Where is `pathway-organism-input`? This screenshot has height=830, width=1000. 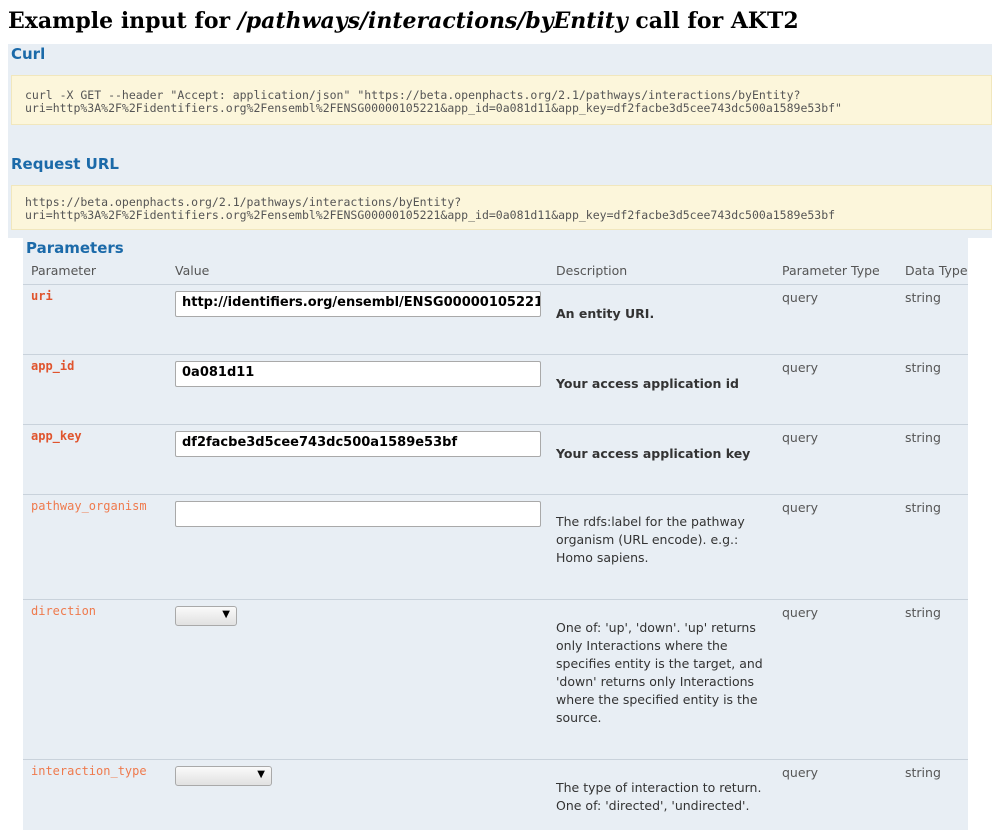 pathway-organism-input is located at coordinates (358, 514).